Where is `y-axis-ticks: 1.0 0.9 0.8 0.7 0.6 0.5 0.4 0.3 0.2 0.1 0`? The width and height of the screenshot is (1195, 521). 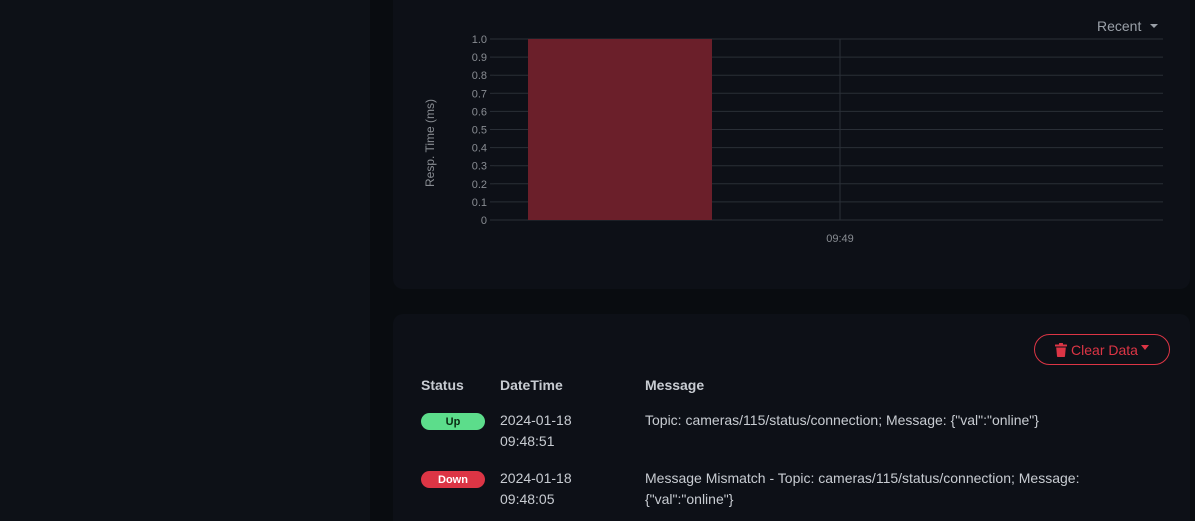
y-axis-ticks: 1.0 0.9 0.8 0.7 0.6 0.5 0.4 0.3 0.2 0.1 0 is located at coordinates (479, 130).